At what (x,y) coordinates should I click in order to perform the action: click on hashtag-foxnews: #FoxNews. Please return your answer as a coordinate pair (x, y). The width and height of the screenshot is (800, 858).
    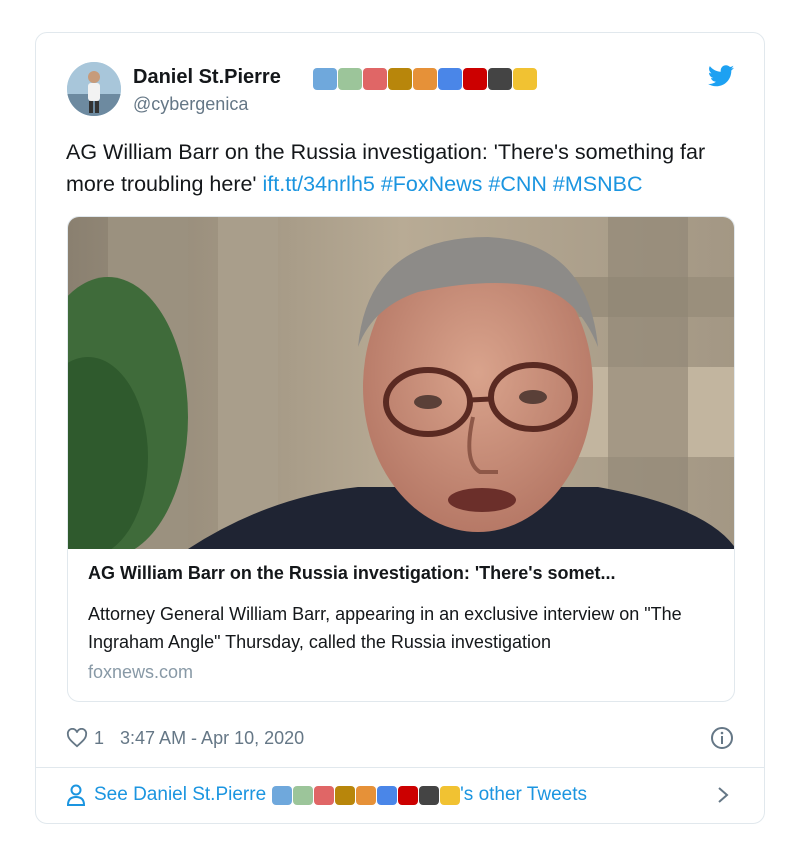
    Looking at the image, I should click on (432, 184).